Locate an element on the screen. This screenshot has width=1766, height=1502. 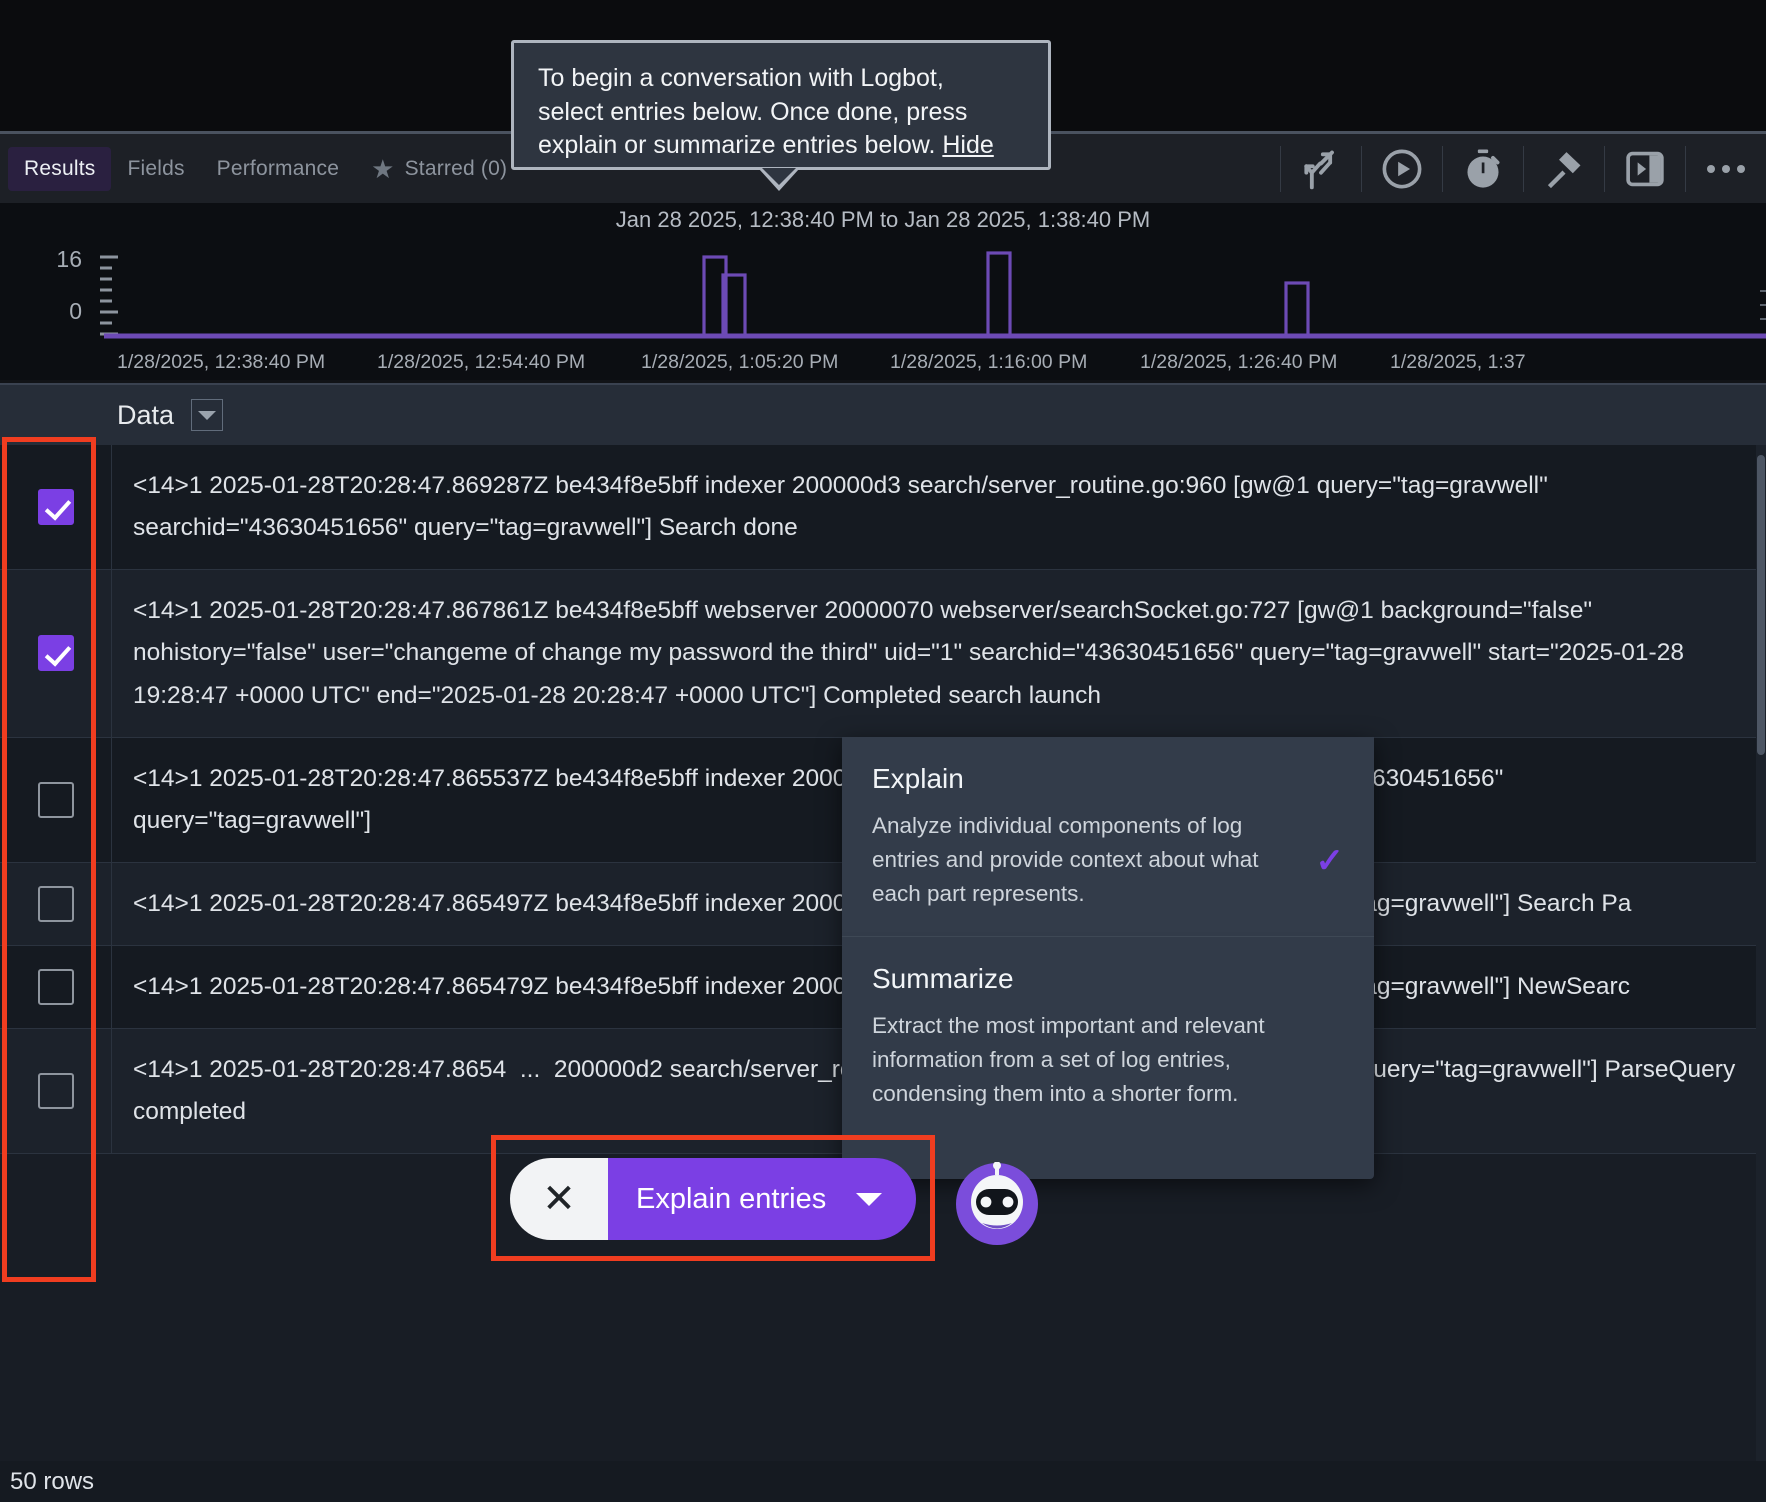
tooltip-line-1: To begin a conversation with Logbot, is located at coordinates (741, 78).